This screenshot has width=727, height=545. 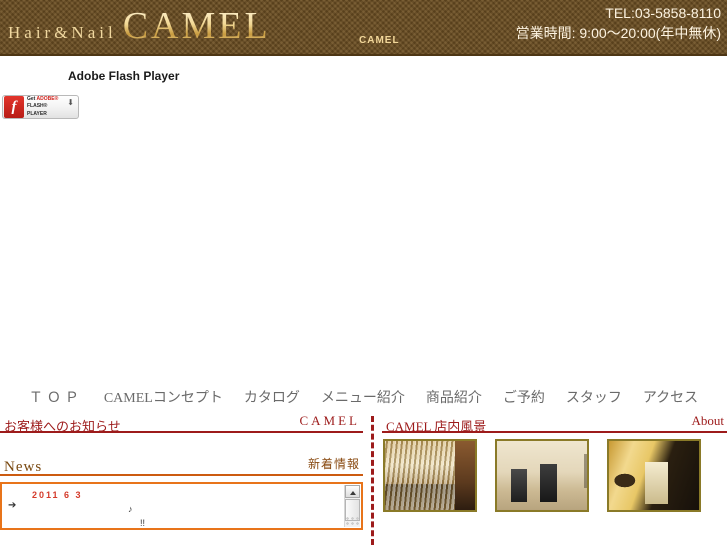 What do you see at coordinates (372, 480) in the screenshot?
I see `column-divider` at bounding box center [372, 480].